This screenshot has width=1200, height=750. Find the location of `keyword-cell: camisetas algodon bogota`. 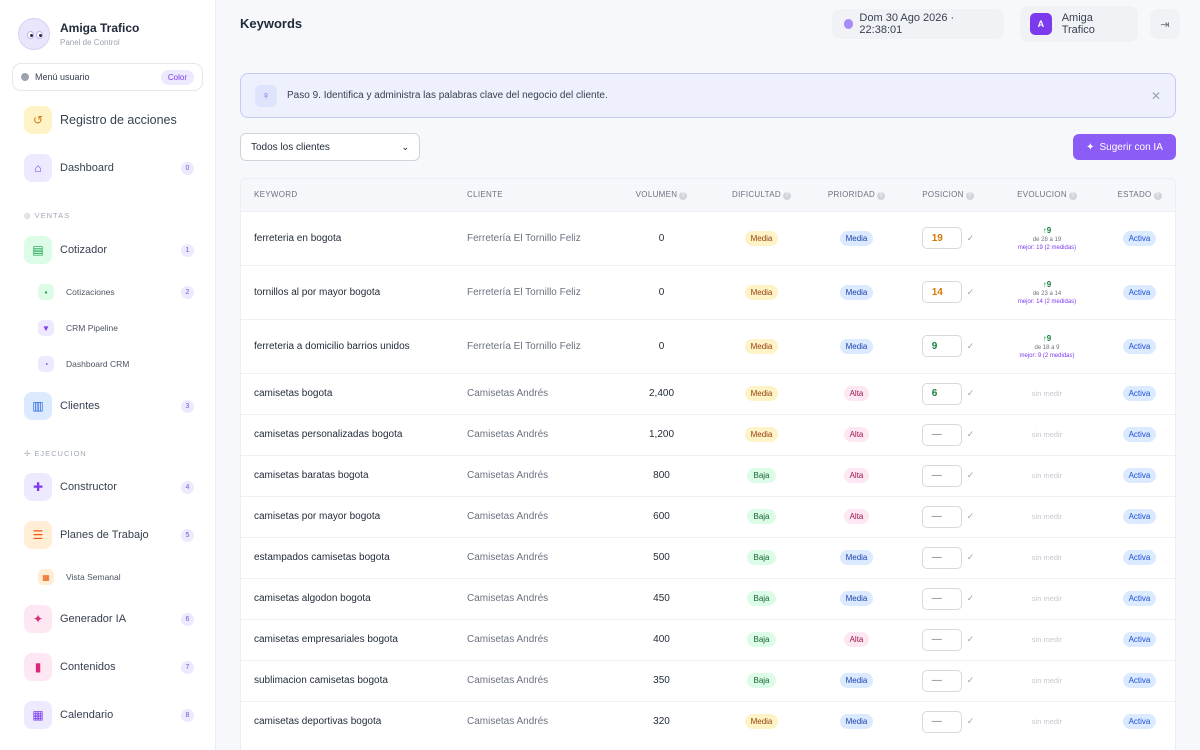

keyword-cell: camisetas algodon bogota is located at coordinates (347, 598).